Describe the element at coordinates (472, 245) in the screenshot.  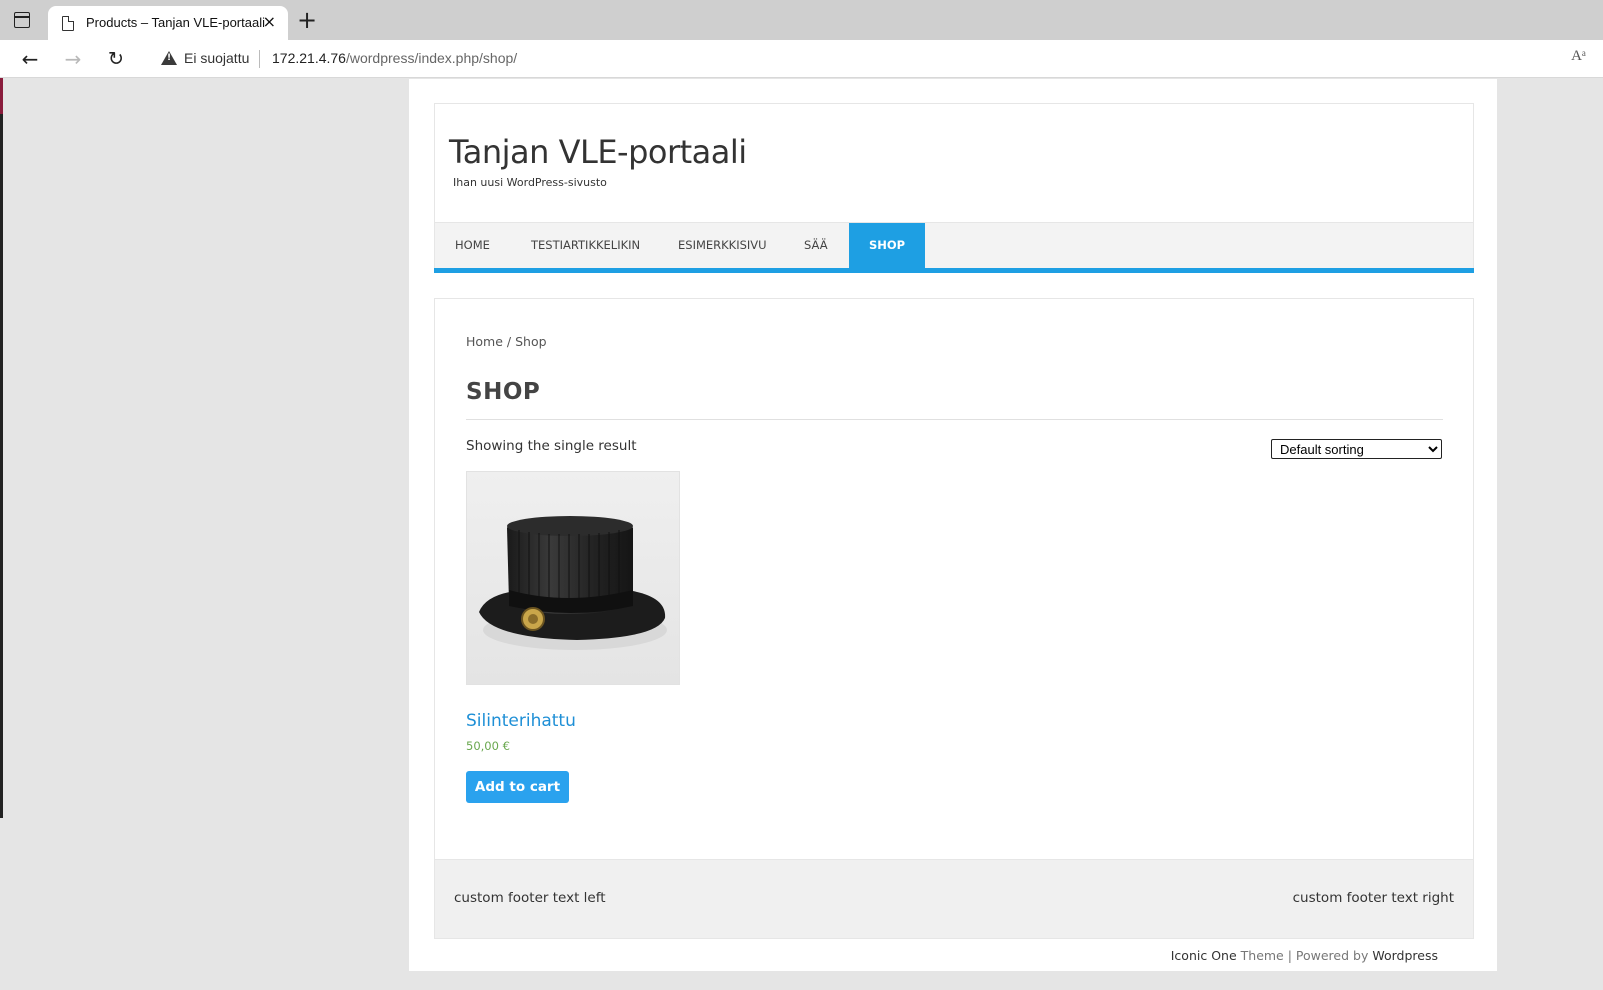
I see `nav-item-home: HOME` at that location.